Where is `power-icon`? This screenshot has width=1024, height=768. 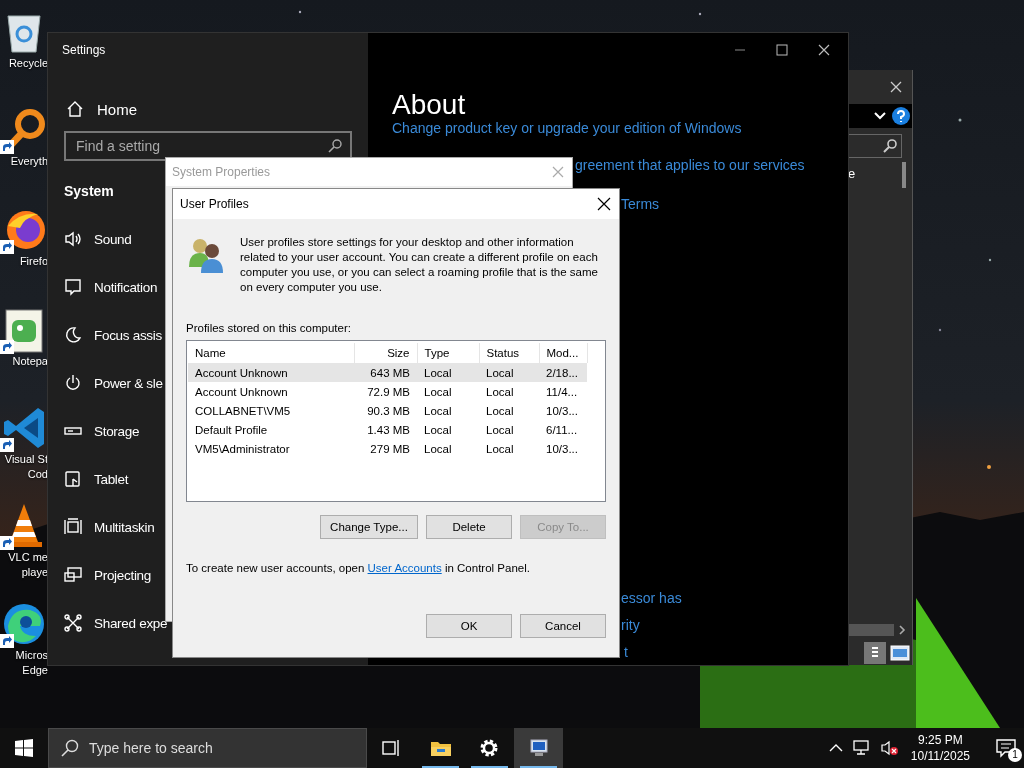
power-icon is located at coordinates (73, 383).